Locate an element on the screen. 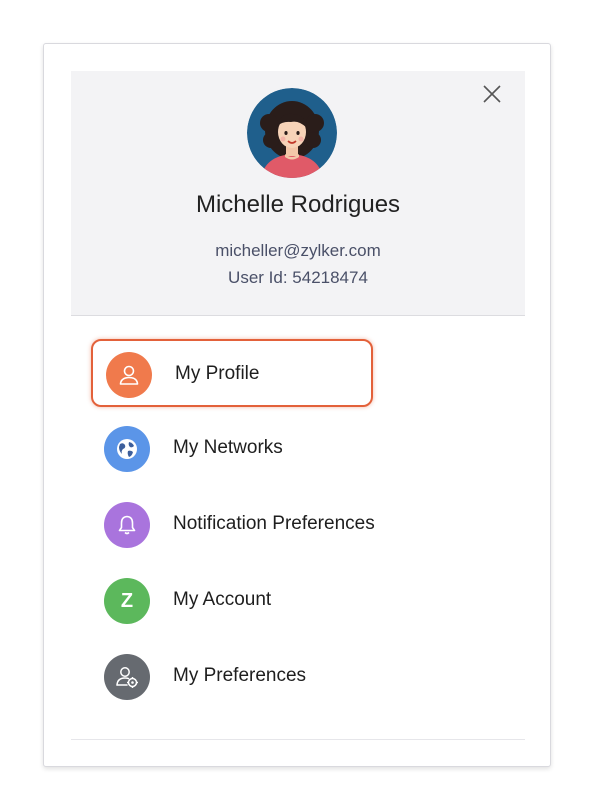 Image resolution: width=594 pixels, height=810 pixels. close-button is located at coordinates (492, 94).